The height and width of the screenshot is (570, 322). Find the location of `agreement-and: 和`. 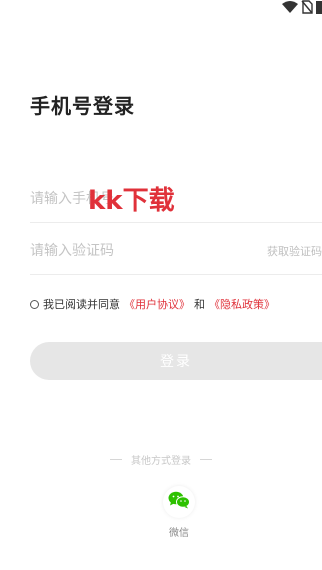

agreement-and: 和 is located at coordinates (199, 304).